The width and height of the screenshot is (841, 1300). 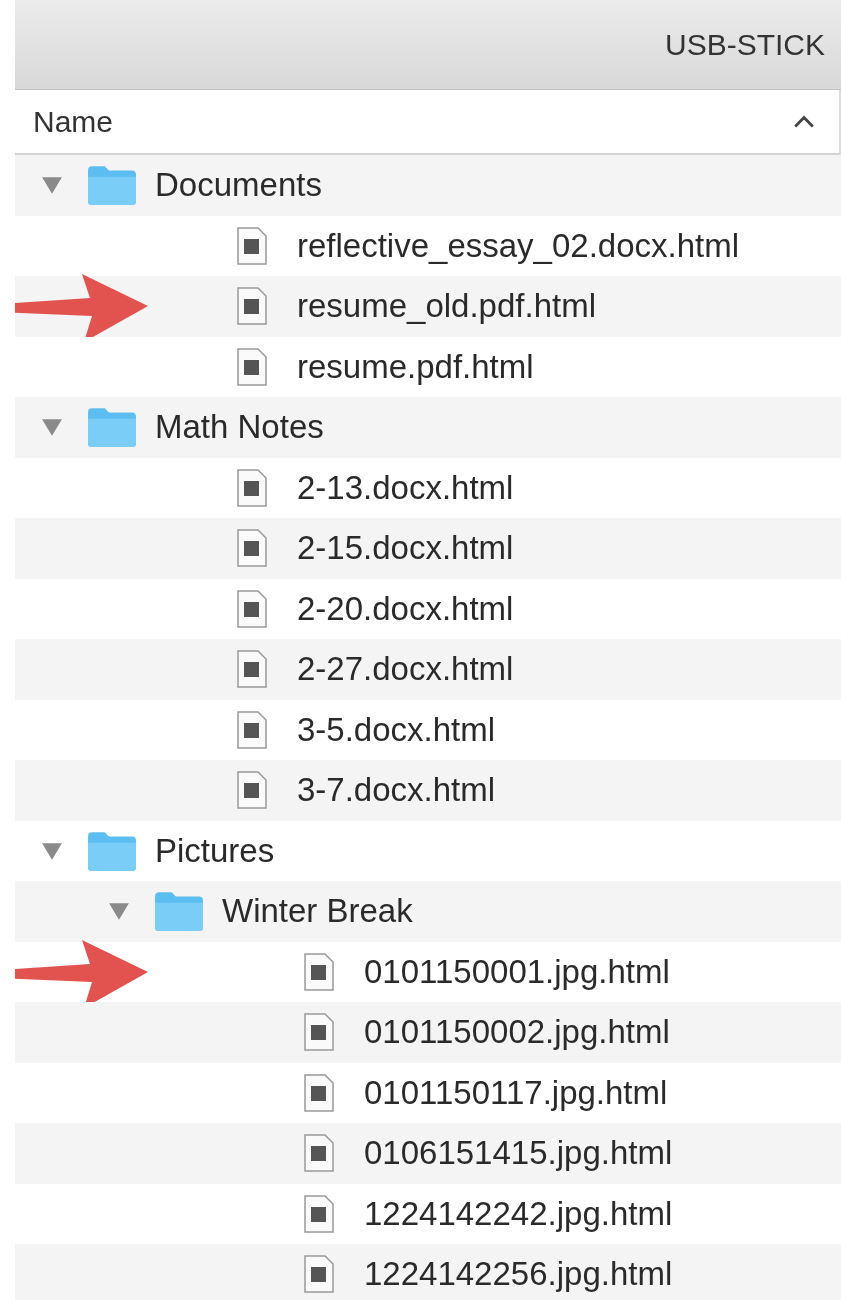 I want to click on column-header: Name, so click(x=428, y=122).